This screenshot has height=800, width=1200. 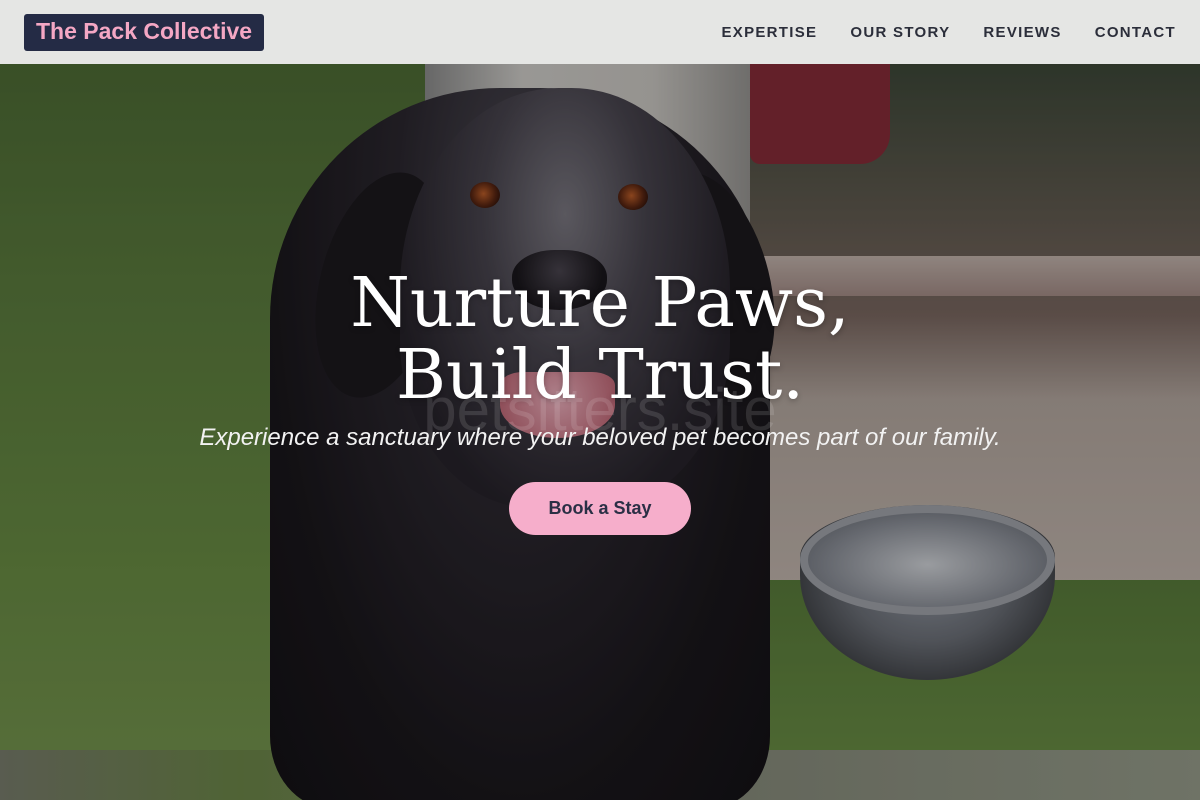 I want to click on nav-link-our-story: OUR STORY, so click(x=900, y=32).